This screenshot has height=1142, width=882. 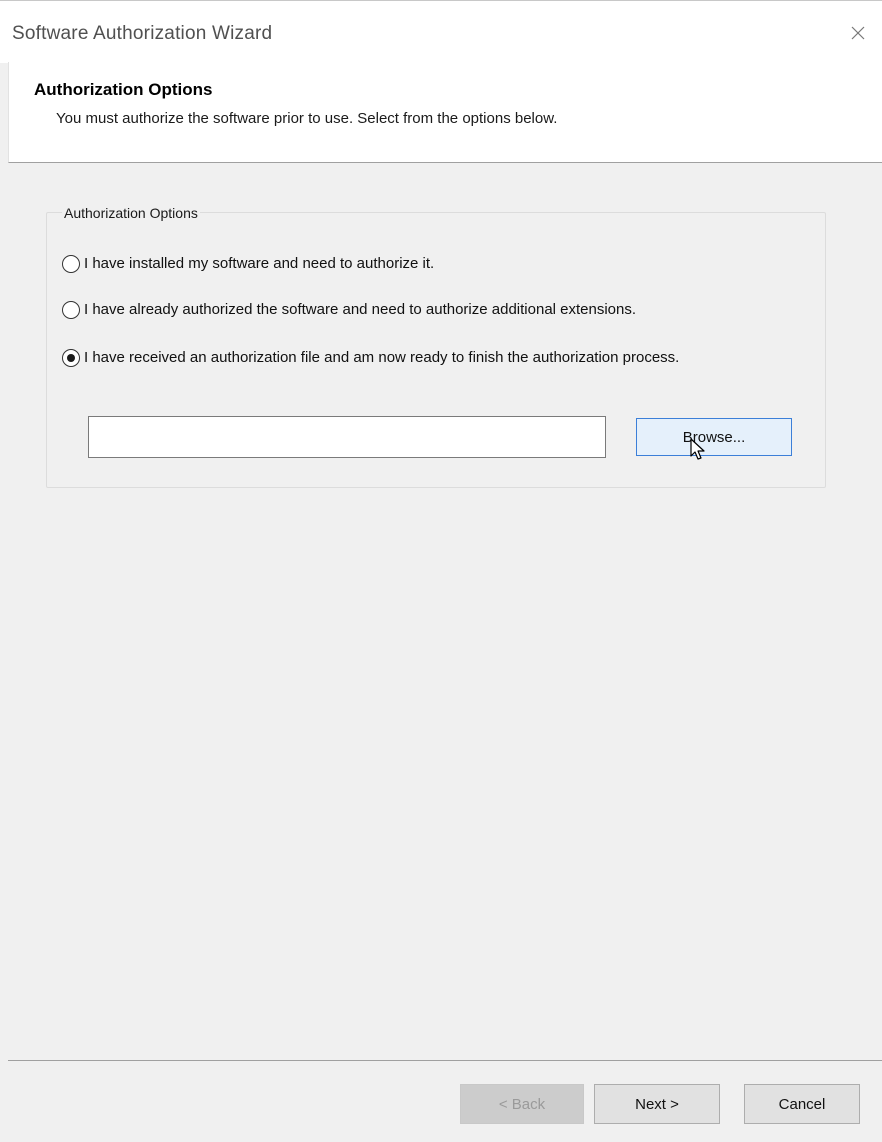 What do you see at coordinates (142, 33) in the screenshot?
I see `window-title: Software Authorization Wizard` at bounding box center [142, 33].